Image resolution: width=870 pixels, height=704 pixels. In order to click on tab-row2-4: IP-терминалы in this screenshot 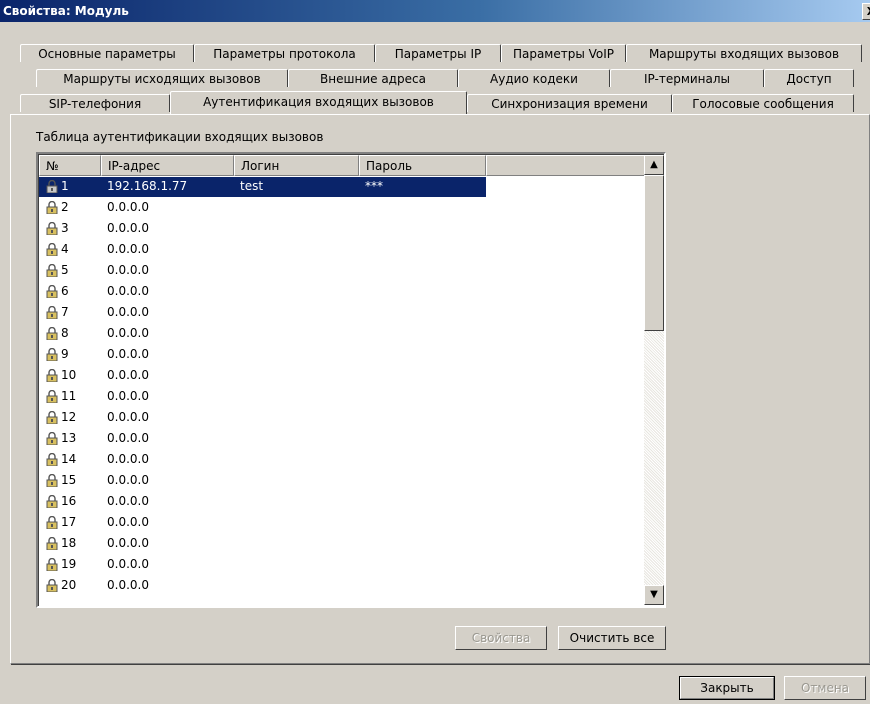, I will do `click(687, 78)`.